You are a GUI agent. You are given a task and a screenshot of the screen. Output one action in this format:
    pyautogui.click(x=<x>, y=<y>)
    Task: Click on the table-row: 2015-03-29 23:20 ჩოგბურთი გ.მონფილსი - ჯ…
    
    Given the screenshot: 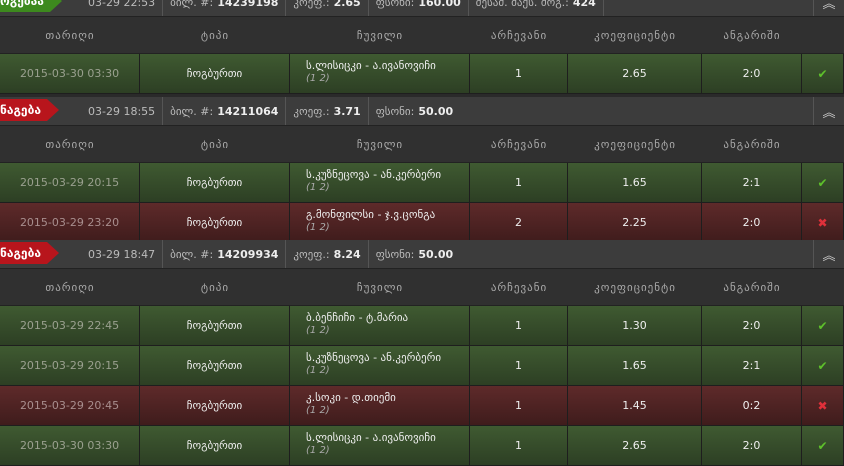 What is the action you would take?
    pyautogui.click(x=422, y=223)
    